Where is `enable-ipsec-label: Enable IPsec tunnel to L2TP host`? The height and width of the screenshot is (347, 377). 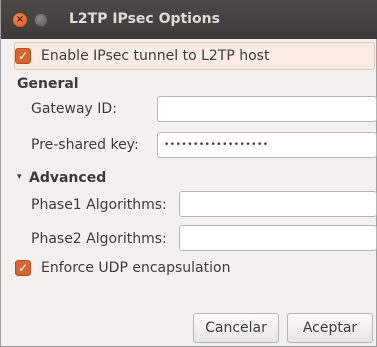
enable-ipsec-label: Enable IPsec tunnel to L2TP host is located at coordinates (155, 56).